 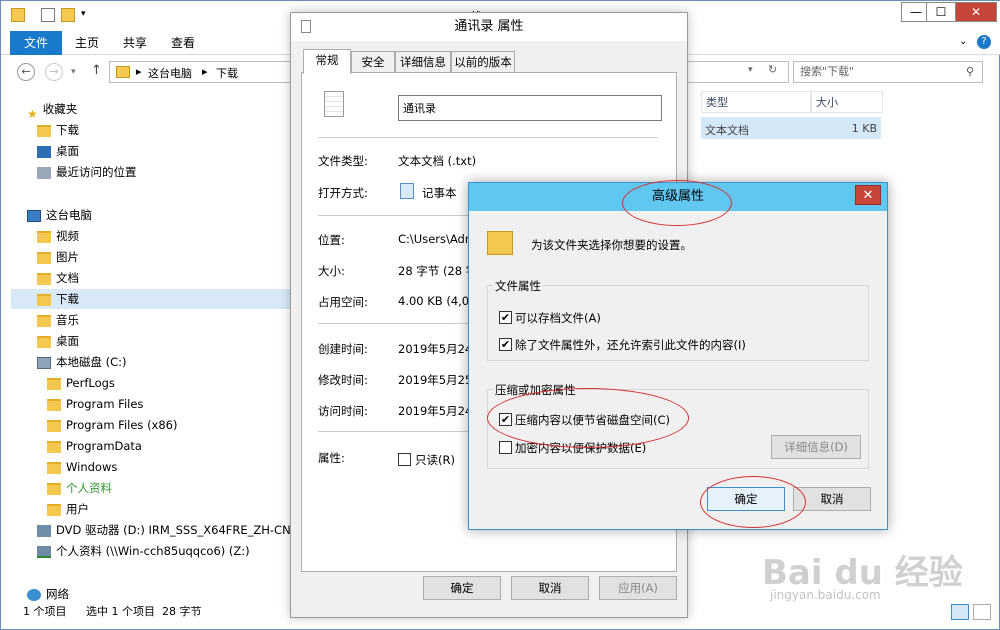 What do you see at coordinates (816, 447) in the screenshot?
I see `details-button: 详细信息(D)` at bounding box center [816, 447].